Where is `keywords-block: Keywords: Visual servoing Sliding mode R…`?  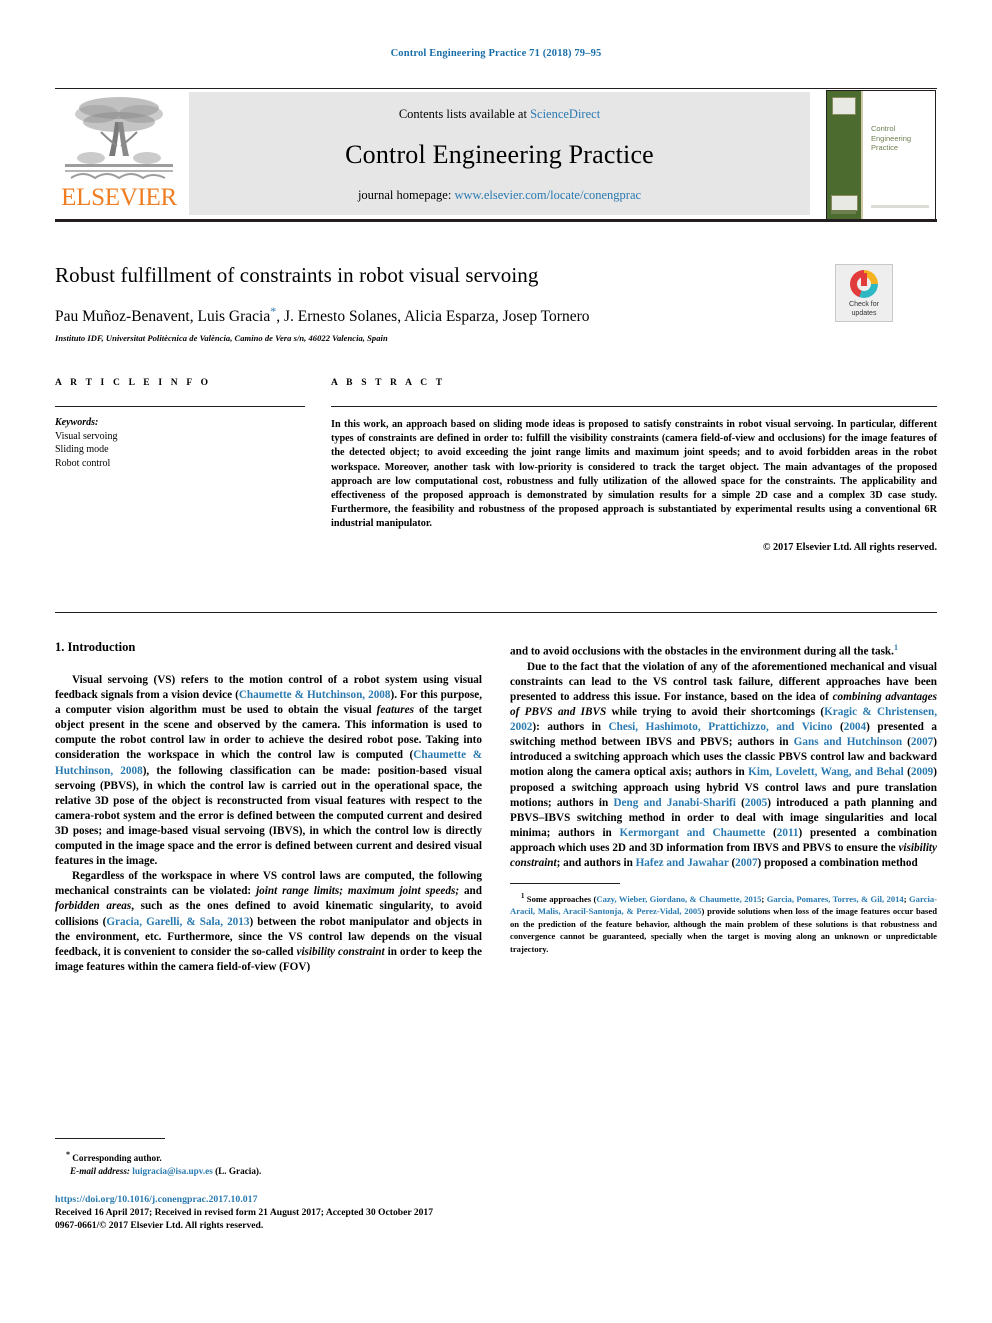
keywords-block: Keywords: Visual servoing Sliding mode R… is located at coordinates (180, 443).